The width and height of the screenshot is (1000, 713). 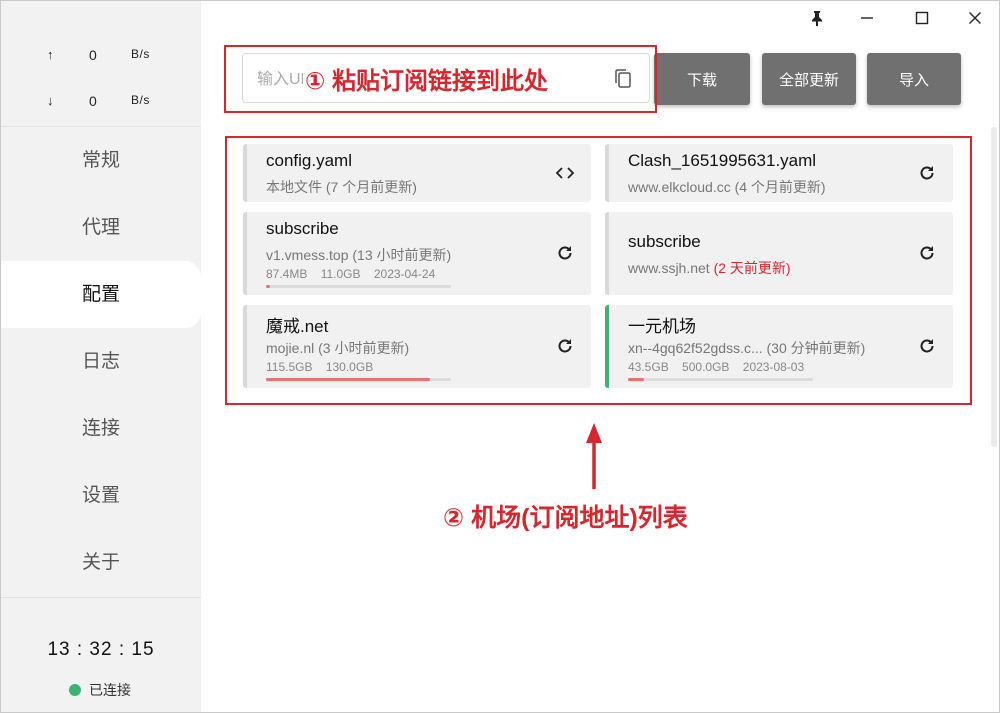 I want to click on upload-unit: B/s, so click(x=140, y=54).